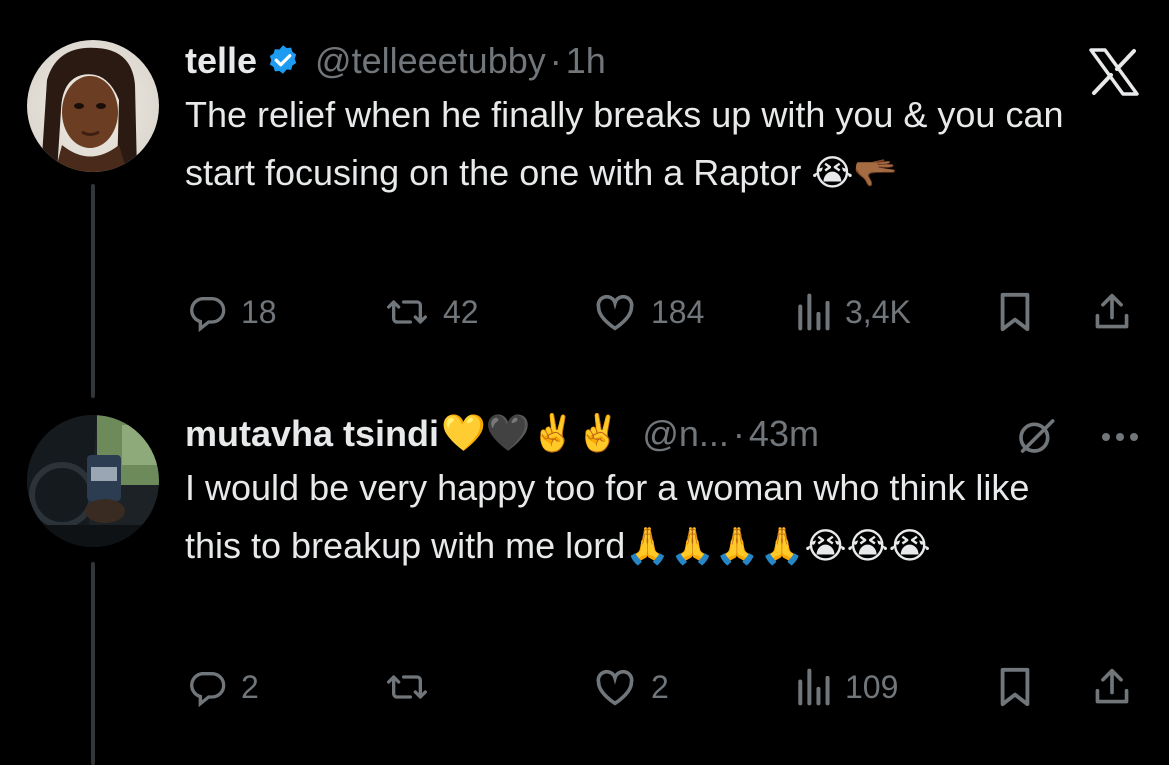  I want to click on views-button: 3,4K, so click(853, 312).